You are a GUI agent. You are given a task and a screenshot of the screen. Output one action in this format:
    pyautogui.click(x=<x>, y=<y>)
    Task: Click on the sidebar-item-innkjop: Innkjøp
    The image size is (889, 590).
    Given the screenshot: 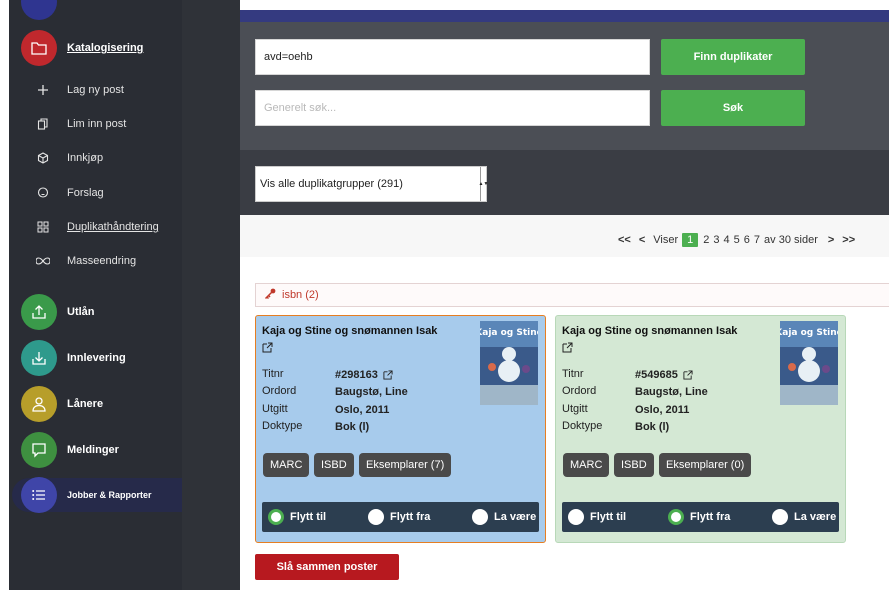 What is the action you would take?
    pyautogui.click(x=69, y=158)
    